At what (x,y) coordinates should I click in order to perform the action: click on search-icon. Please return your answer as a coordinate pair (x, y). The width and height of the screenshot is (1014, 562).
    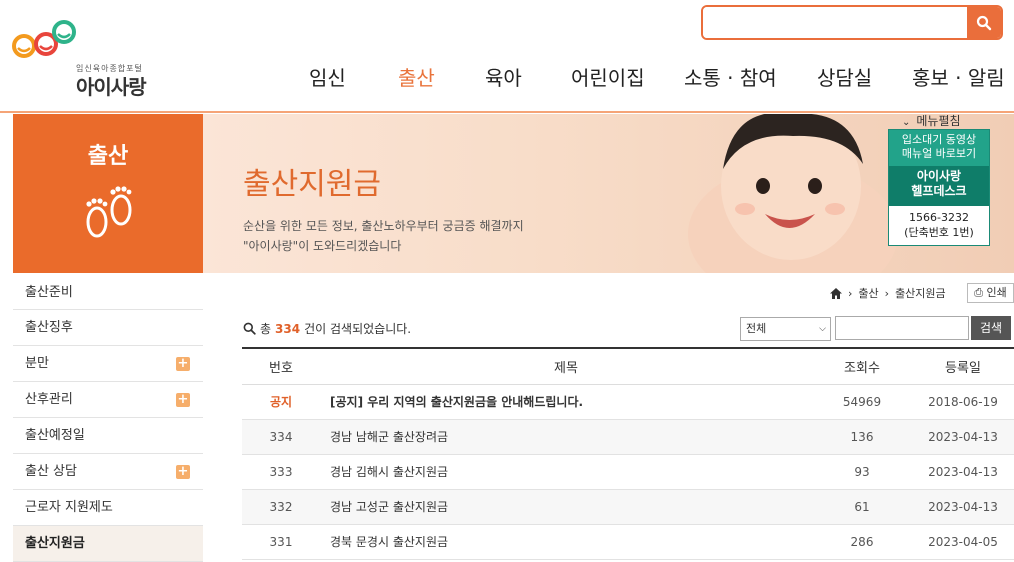
    Looking at the image, I should click on (984, 22).